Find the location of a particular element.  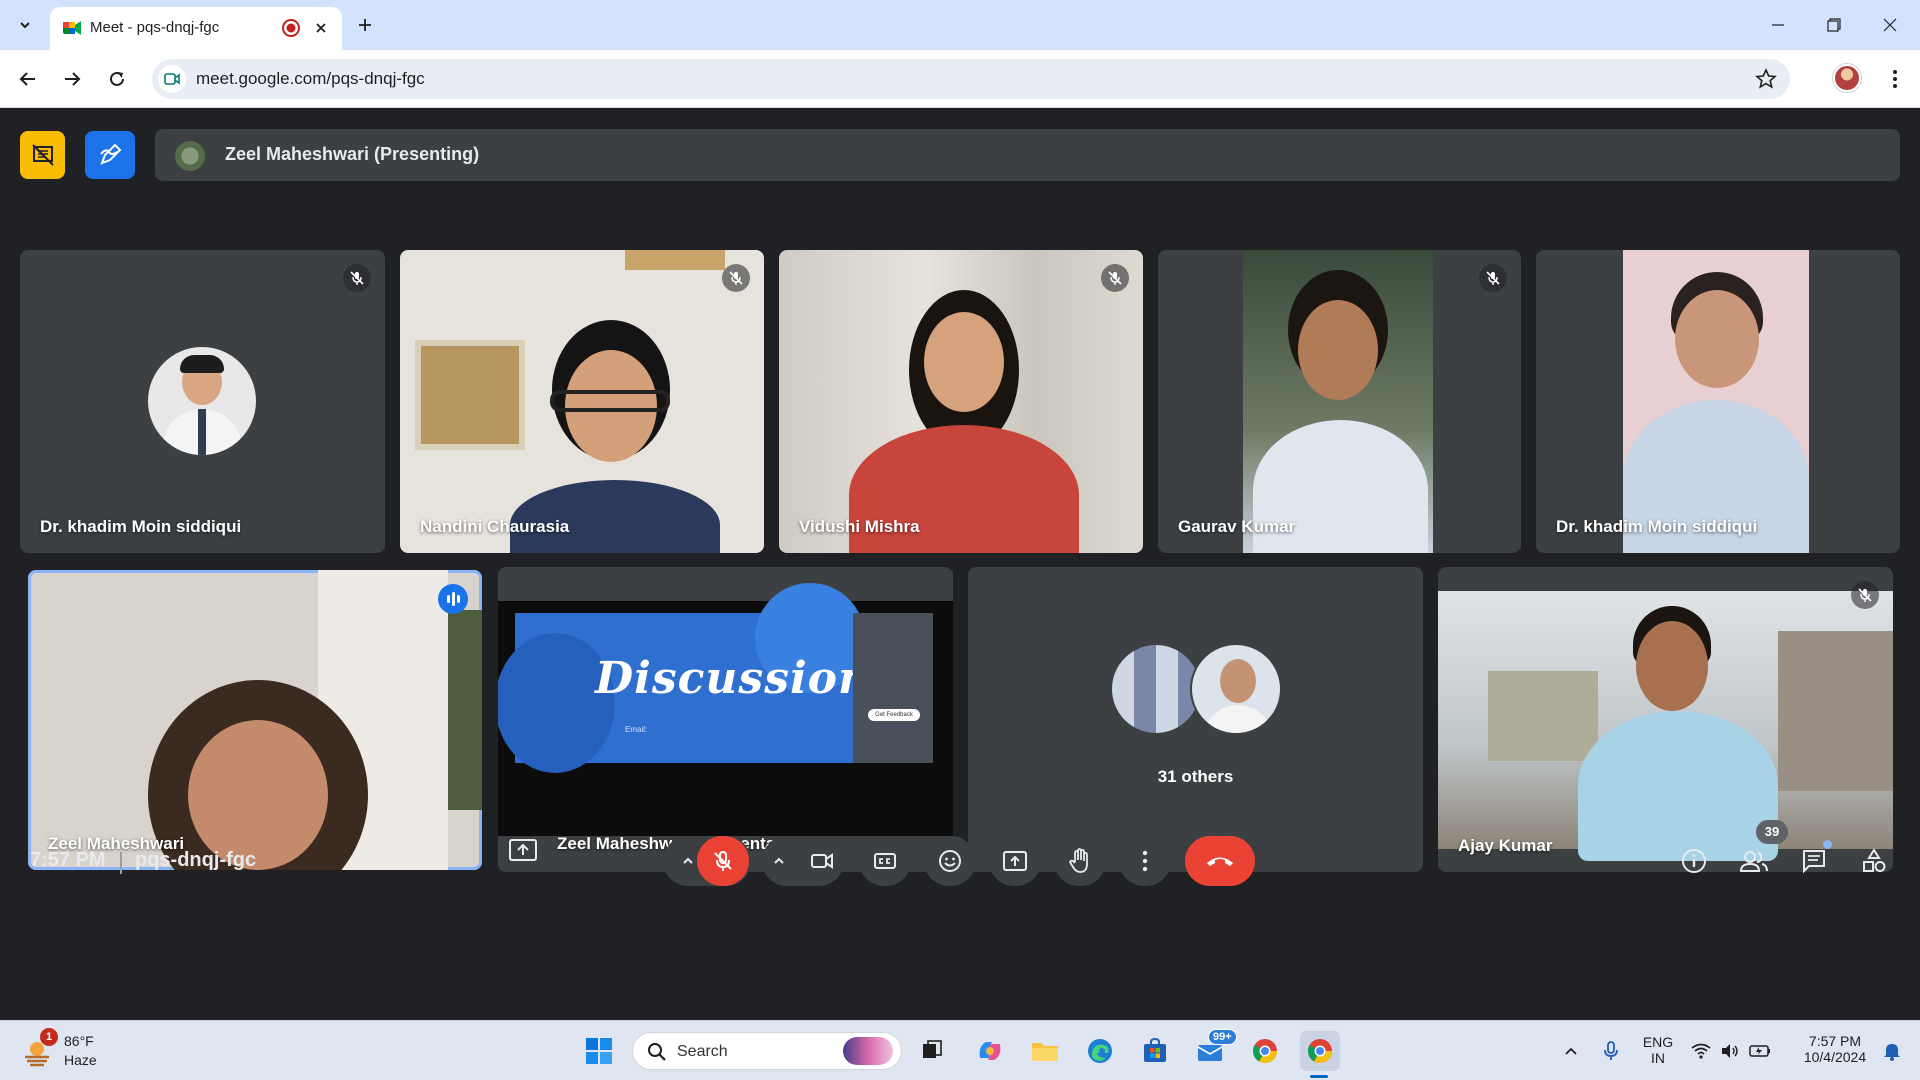

participant-tile: Vidushi Mishra is located at coordinates (961, 401).